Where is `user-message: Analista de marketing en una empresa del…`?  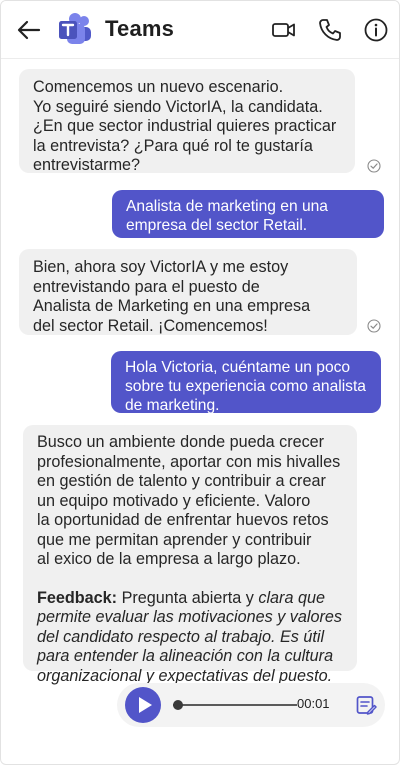
user-message: Analista de marketing en una empresa del… is located at coordinates (248, 214).